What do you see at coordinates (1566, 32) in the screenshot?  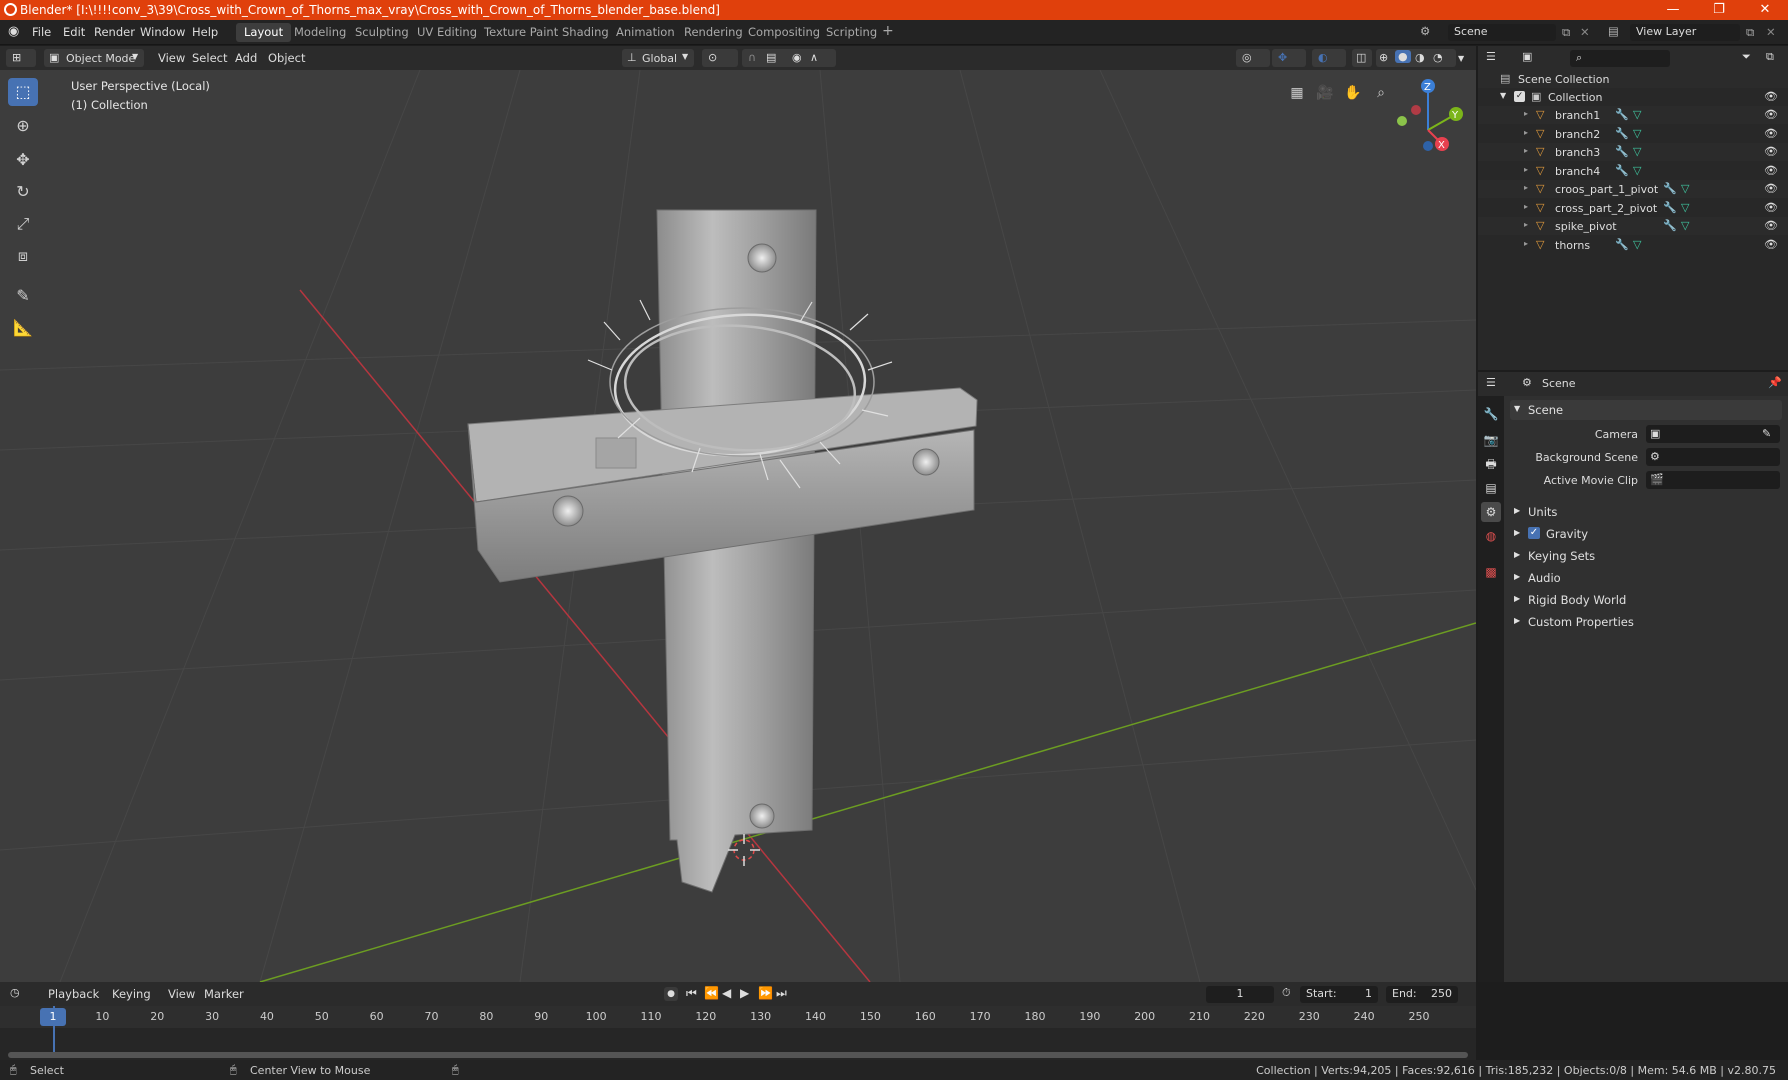 I see `new-scene-icon: ⧉` at bounding box center [1566, 32].